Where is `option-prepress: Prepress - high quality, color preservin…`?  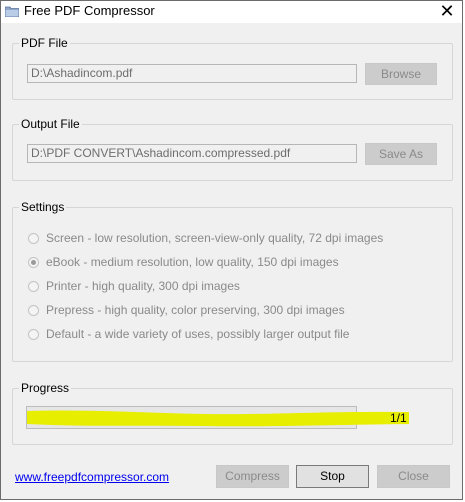
option-prepress: Prepress - high quality, color preservin… is located at coordinates (186, 310).